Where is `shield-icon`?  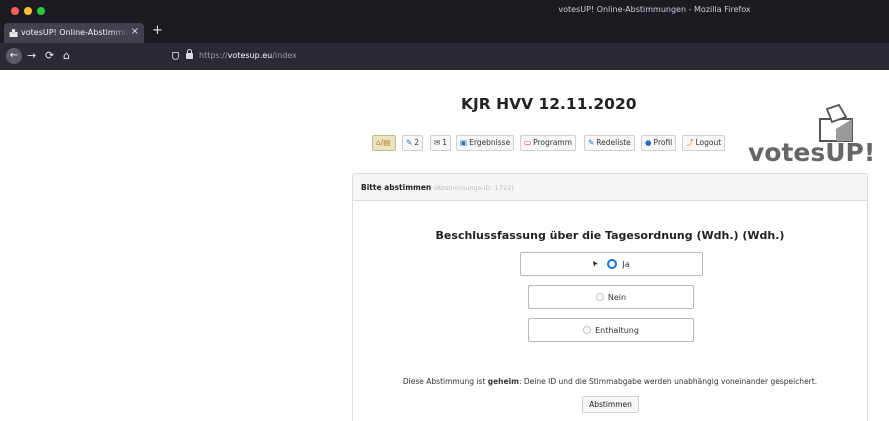
shield-icon is located at coordinates (175, 56).